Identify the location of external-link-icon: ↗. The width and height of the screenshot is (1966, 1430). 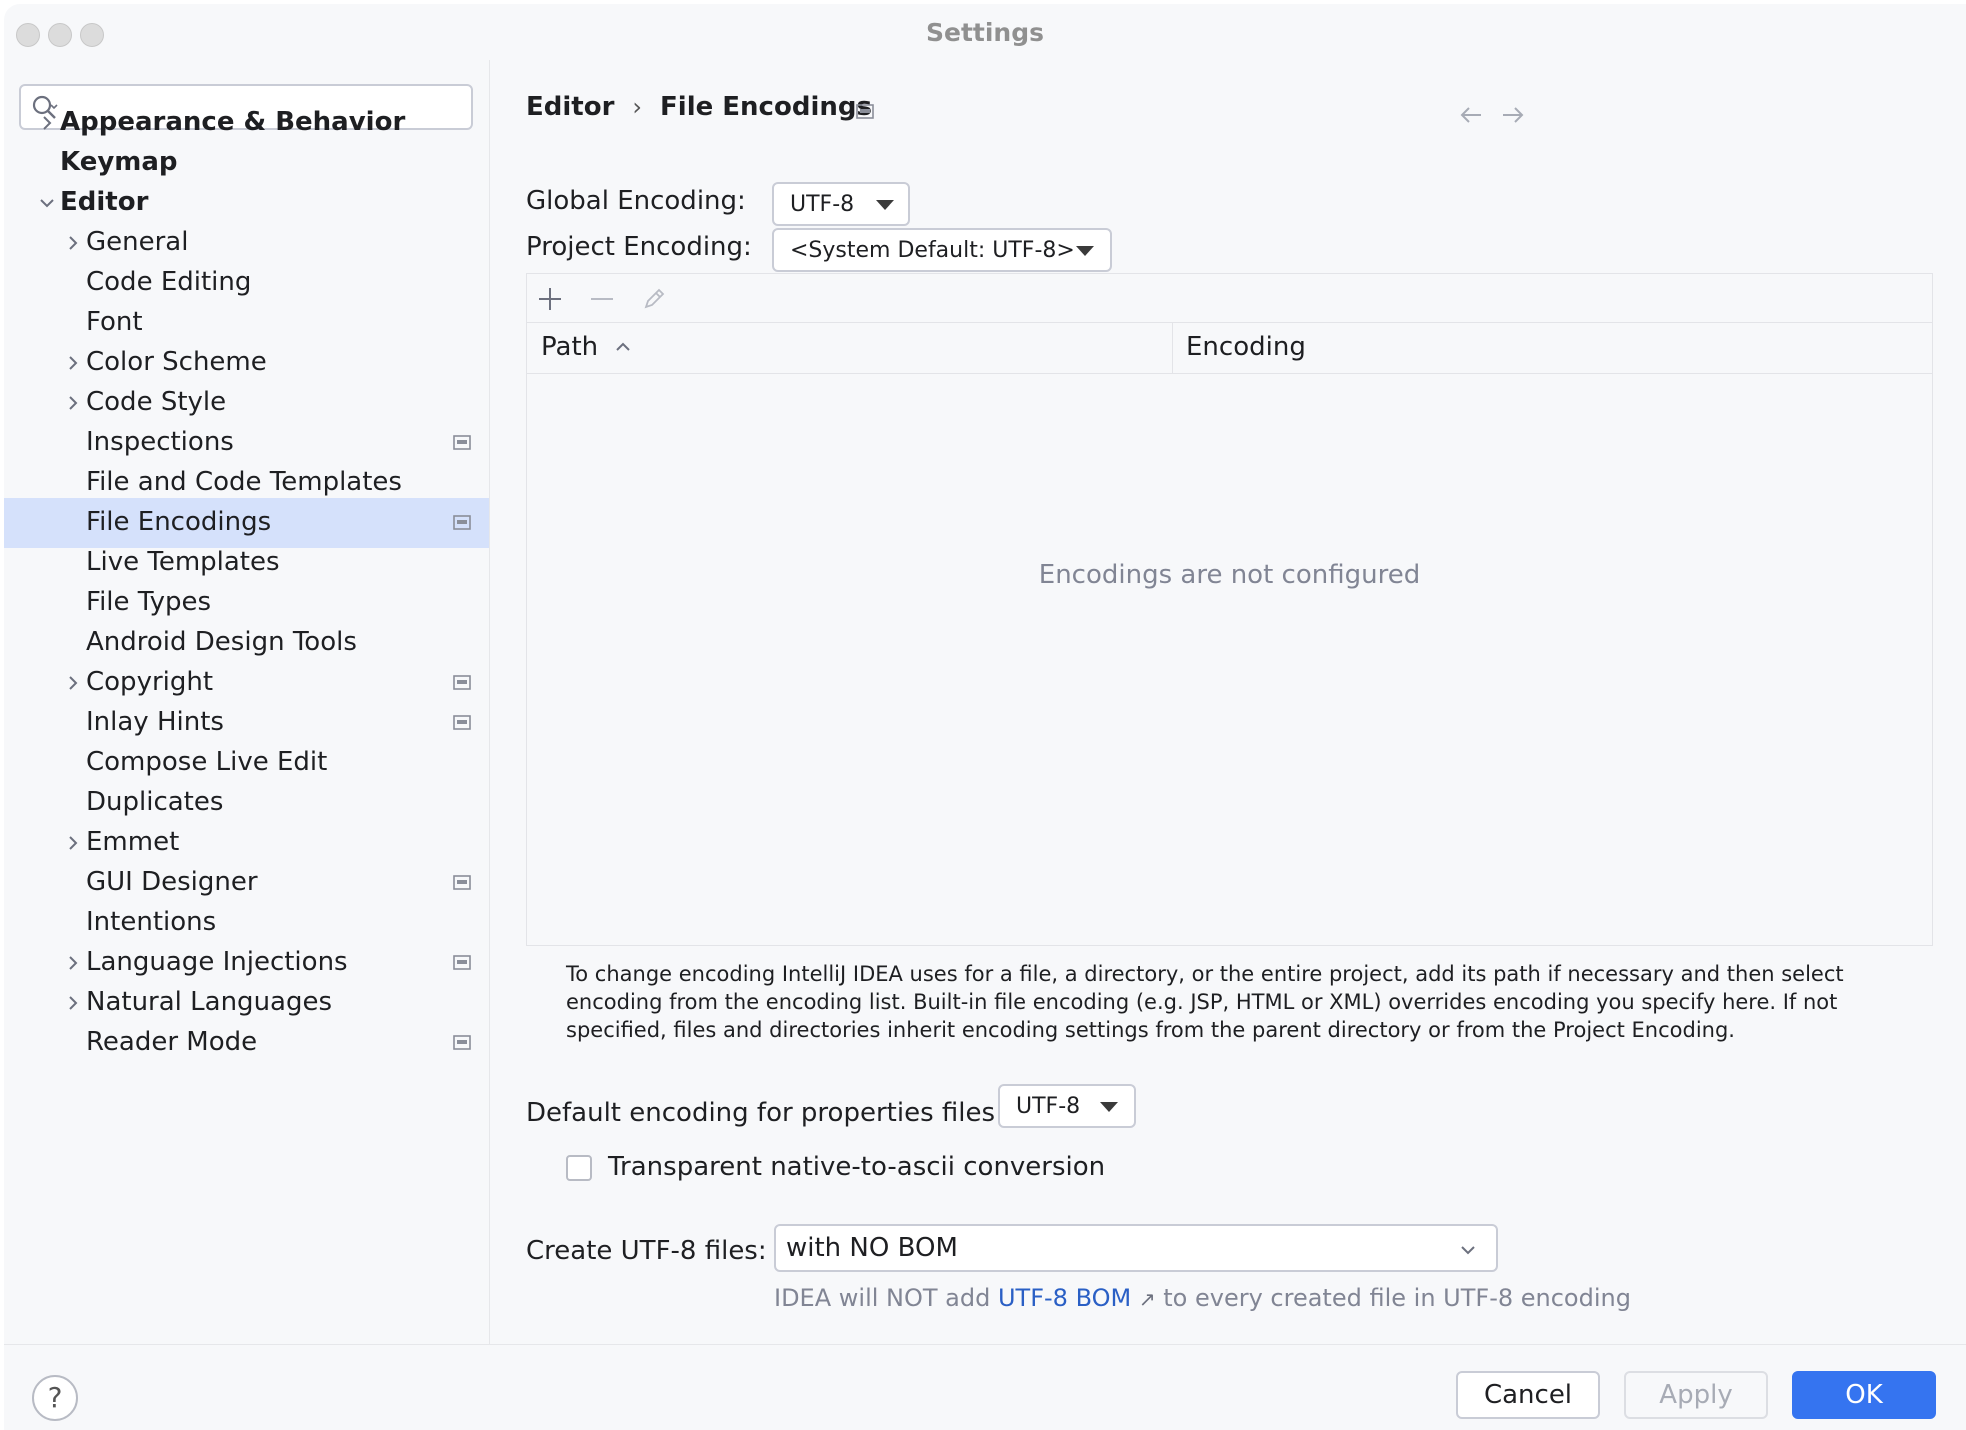
(1147, 1299).